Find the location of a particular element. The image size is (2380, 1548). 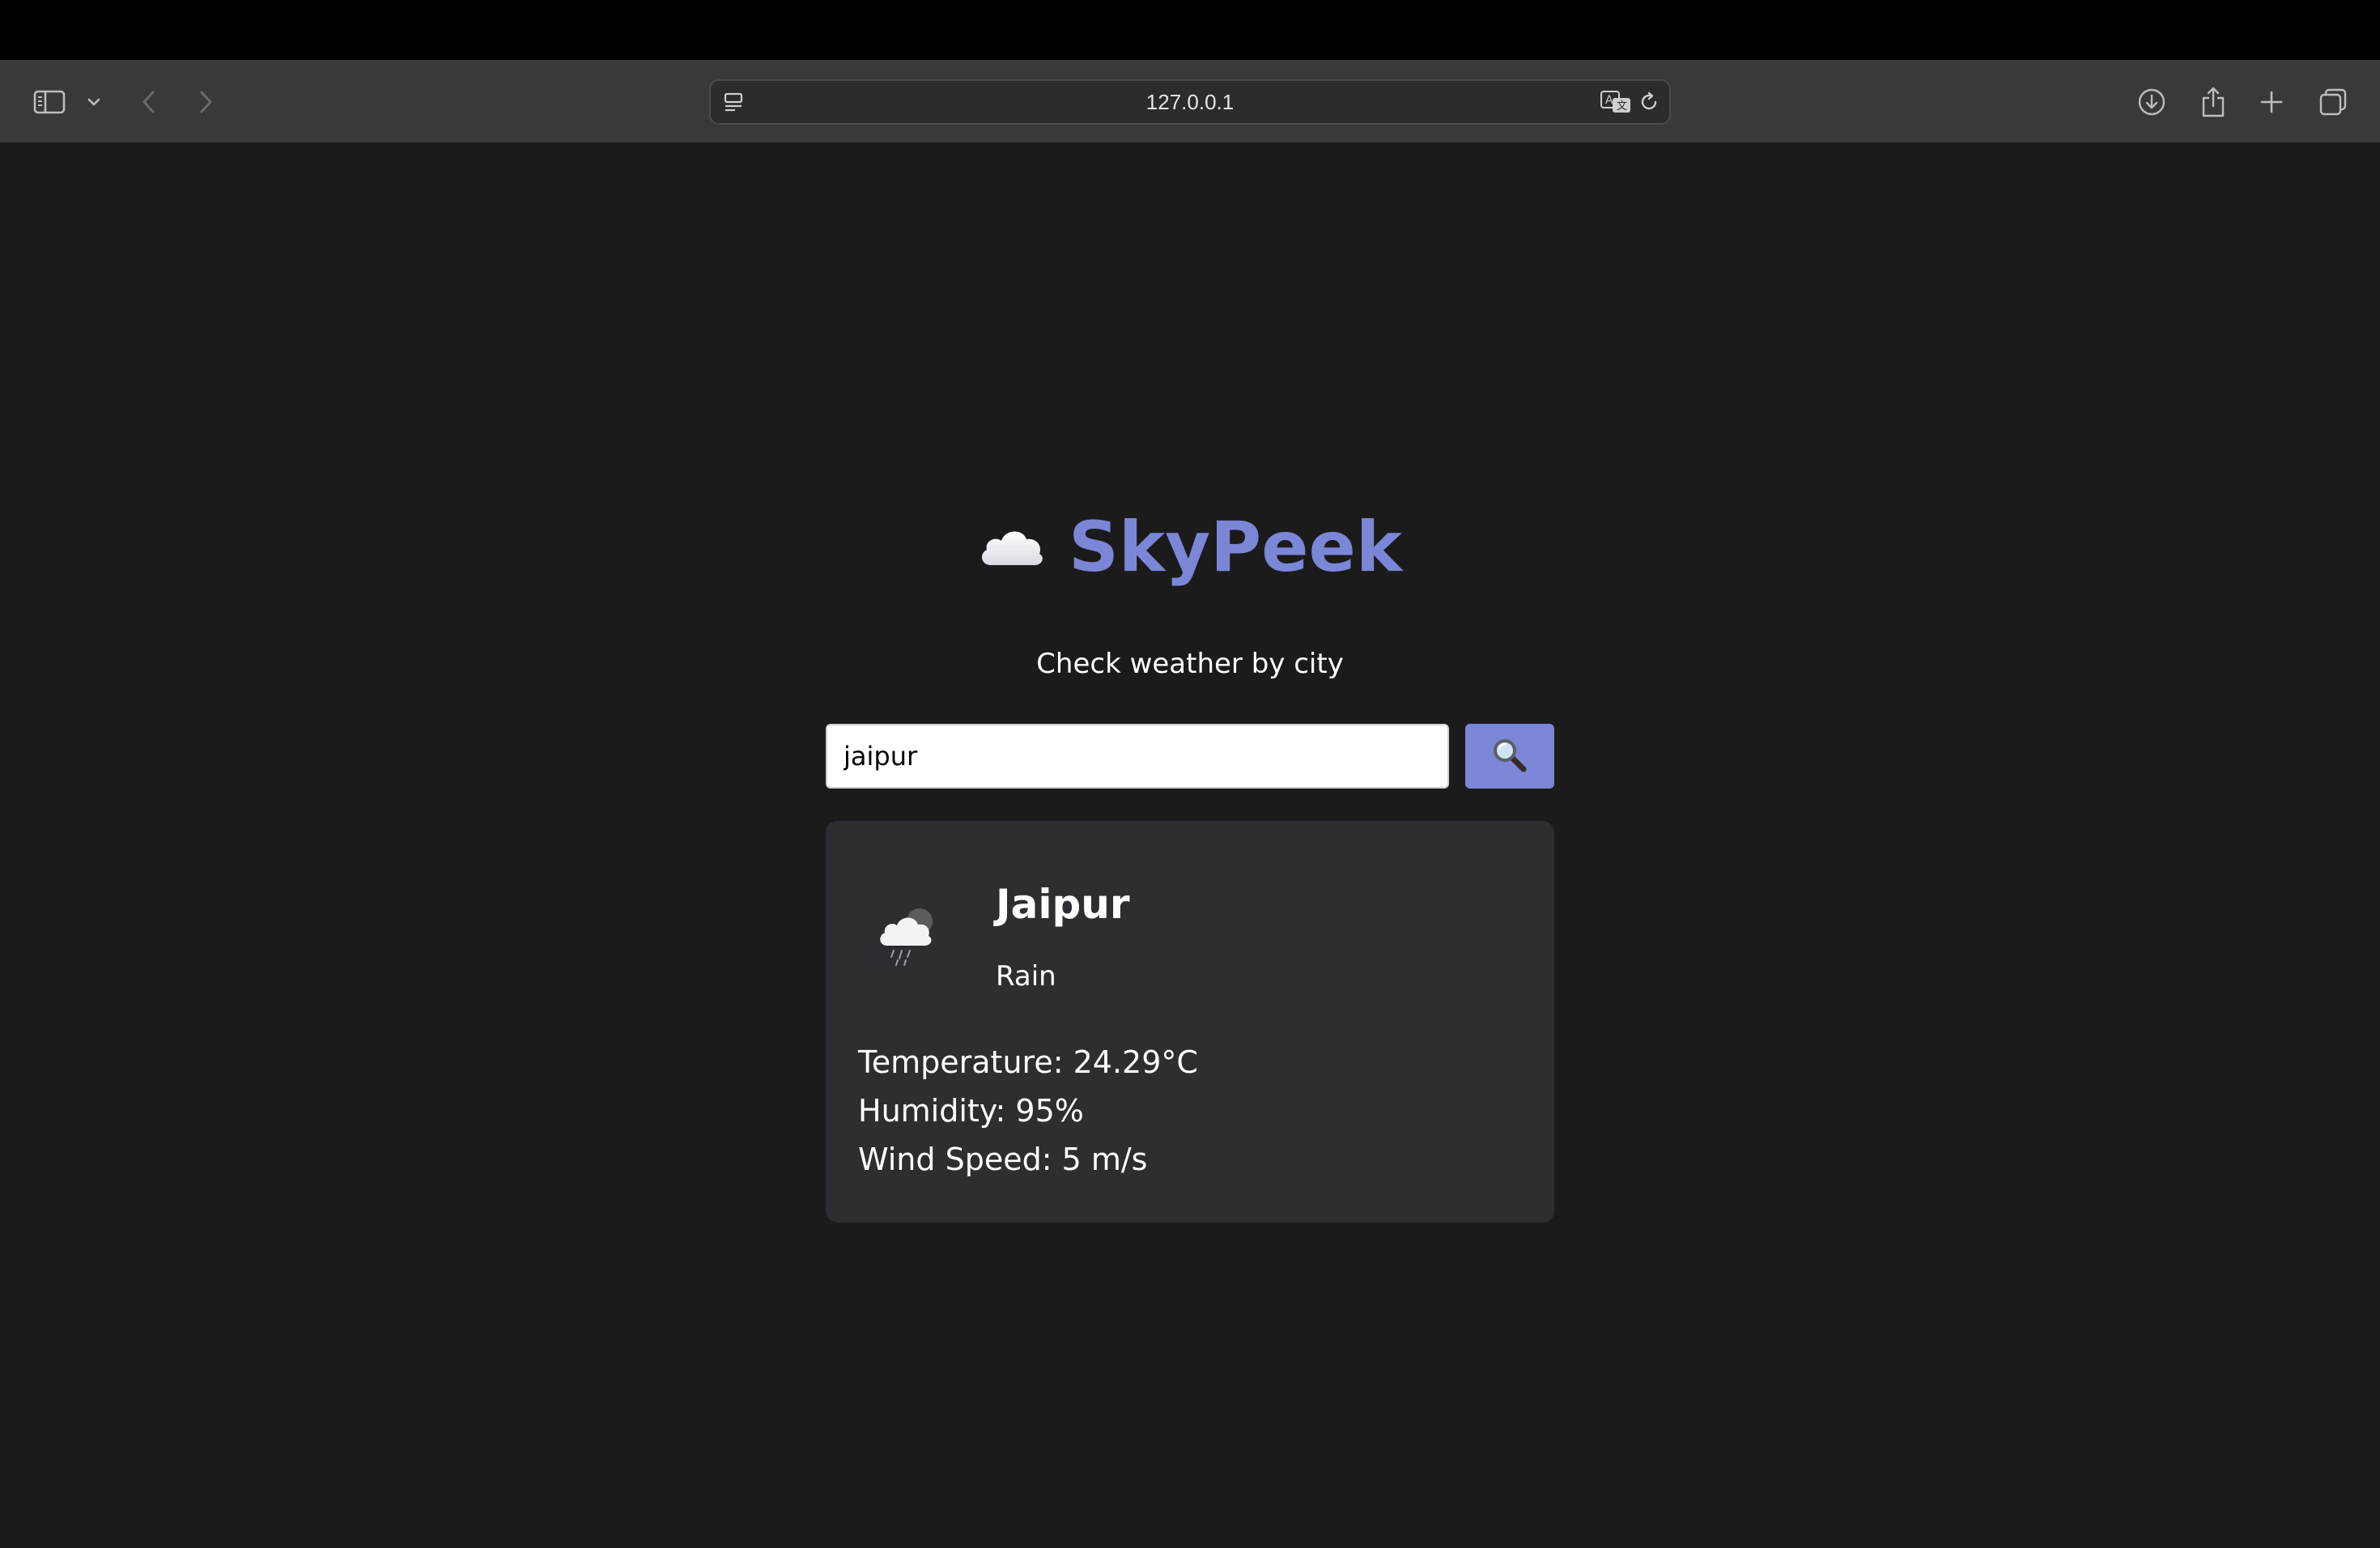

sidebar-icon is located at coordinates (49, 102).